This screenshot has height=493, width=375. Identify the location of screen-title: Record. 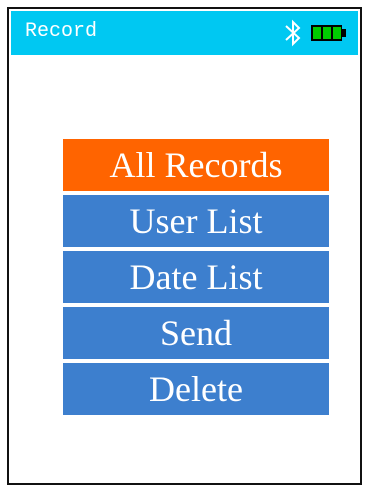
(61, 31).